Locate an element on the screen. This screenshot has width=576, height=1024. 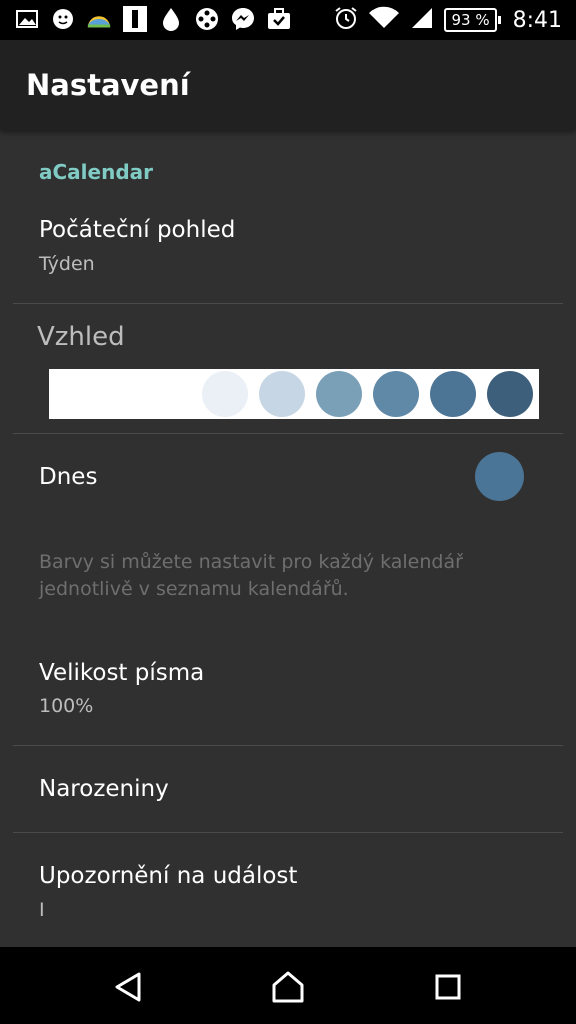
app-bar: Nastavení is located at coordinates (288, 85).